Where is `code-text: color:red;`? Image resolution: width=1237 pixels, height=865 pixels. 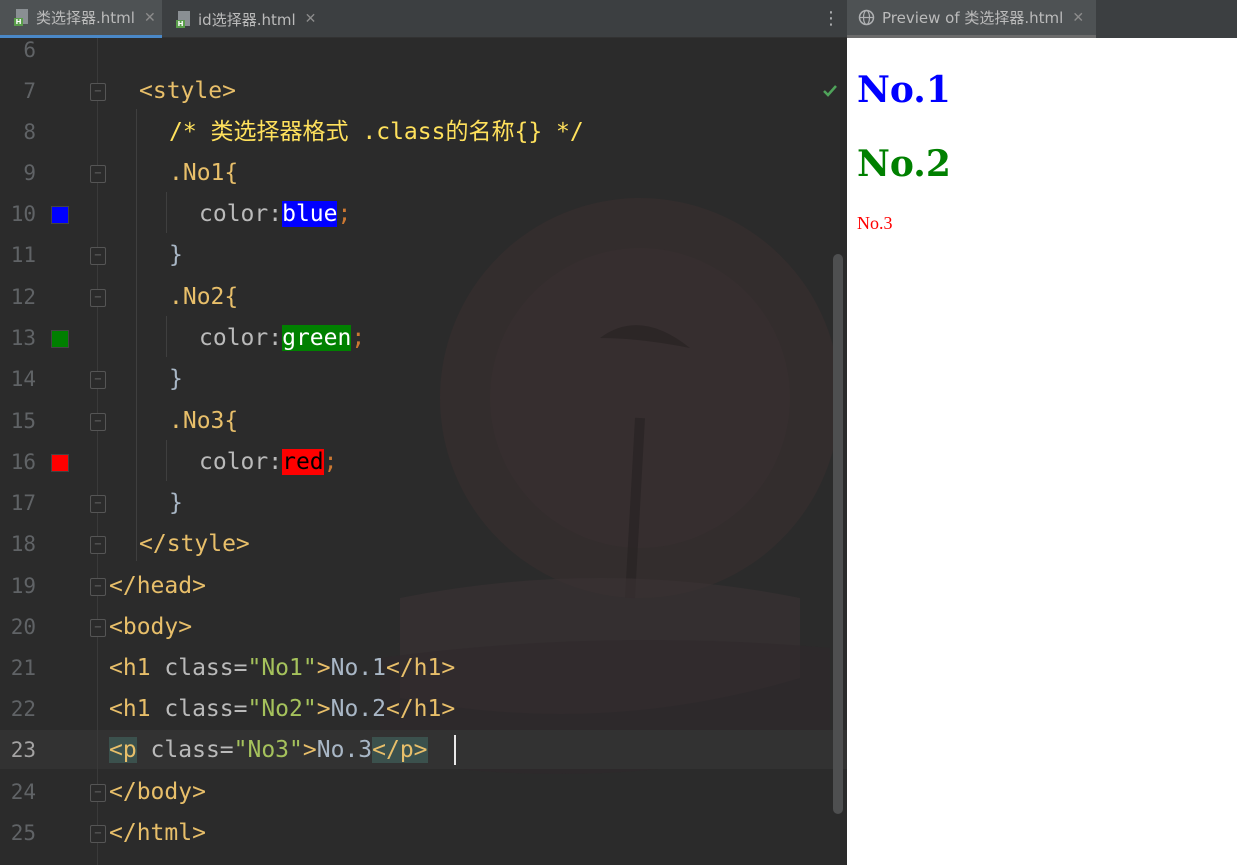 code-text: color:red; is located at coordinates (268, 462).